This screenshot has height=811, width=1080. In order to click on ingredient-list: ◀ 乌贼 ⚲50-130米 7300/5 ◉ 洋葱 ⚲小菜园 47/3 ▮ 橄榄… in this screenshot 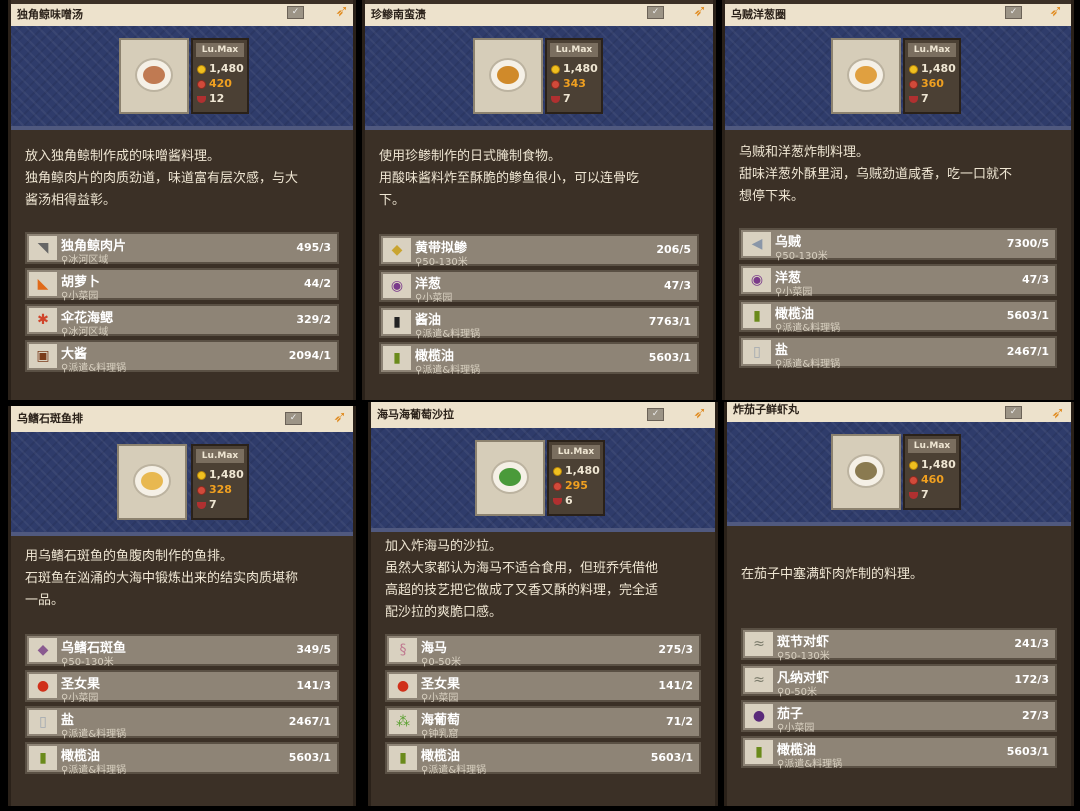, I will do `click(898, 300)`.